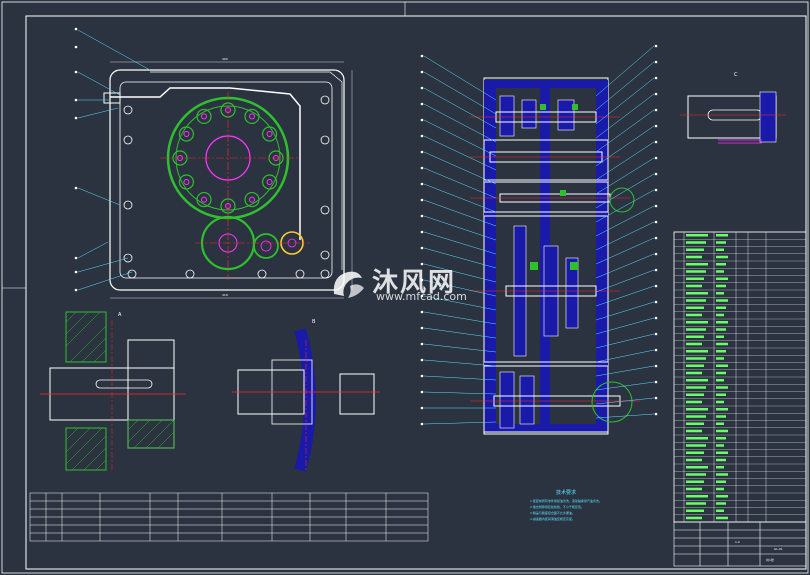 The height and width of the screenshot is (575, 810). What do you see at coordinates (557, 506) in the screenshot?
I see `notes-line-2: 2.啮合侧隙用铅丝检验，不小于规定值。` at bounding box center [557, 506].